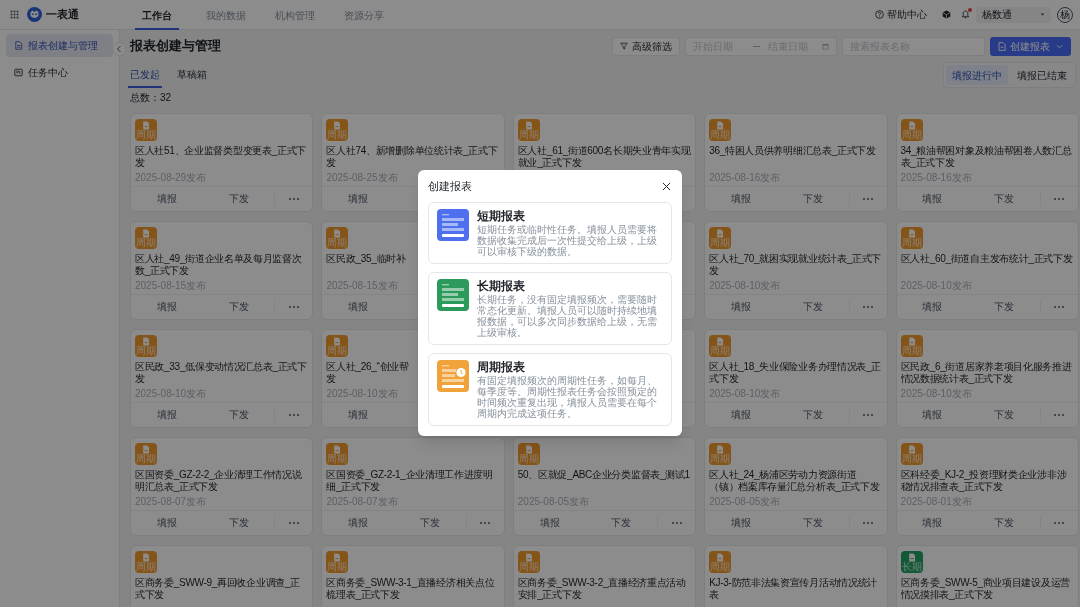  Describe the element at coordinates (986, 373) in the screenshot. I see `report-title: 区民政_6_街道居家养老项目化服务推进情况数据统计表_正式下发` at that location.